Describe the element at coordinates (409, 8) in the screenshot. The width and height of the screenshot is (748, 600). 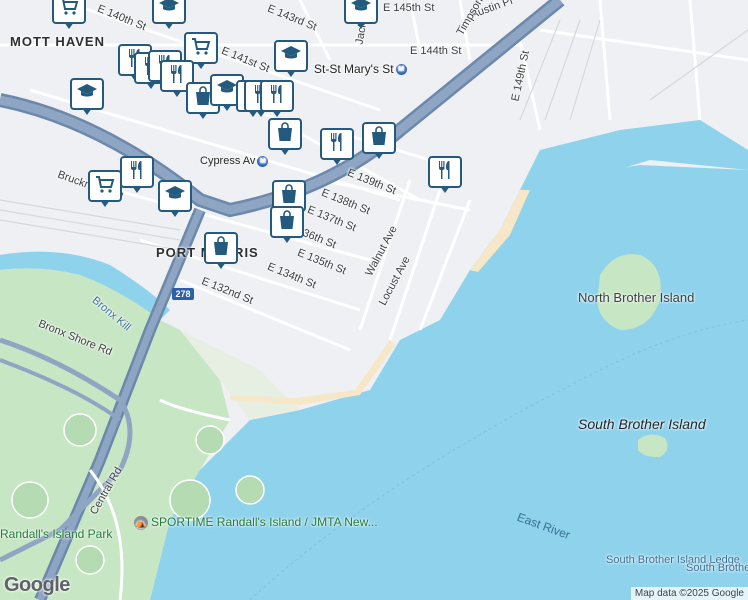
I see `street-label: E 145th St` at that location.